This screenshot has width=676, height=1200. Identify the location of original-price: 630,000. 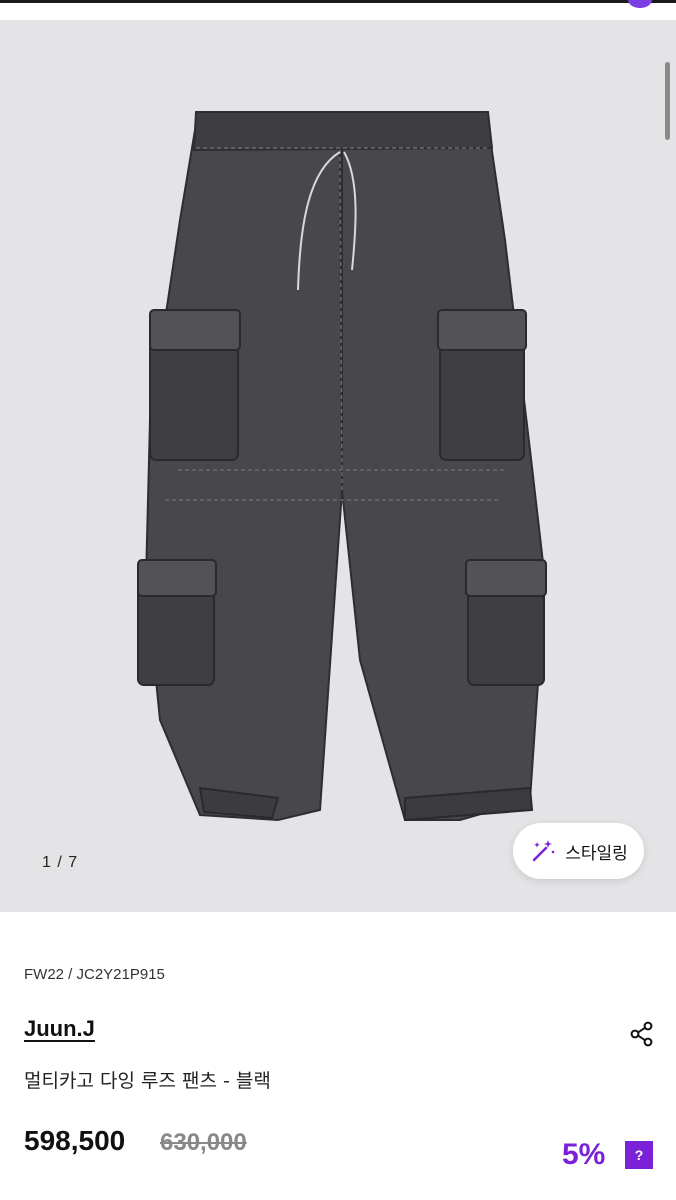
(203, 1142).